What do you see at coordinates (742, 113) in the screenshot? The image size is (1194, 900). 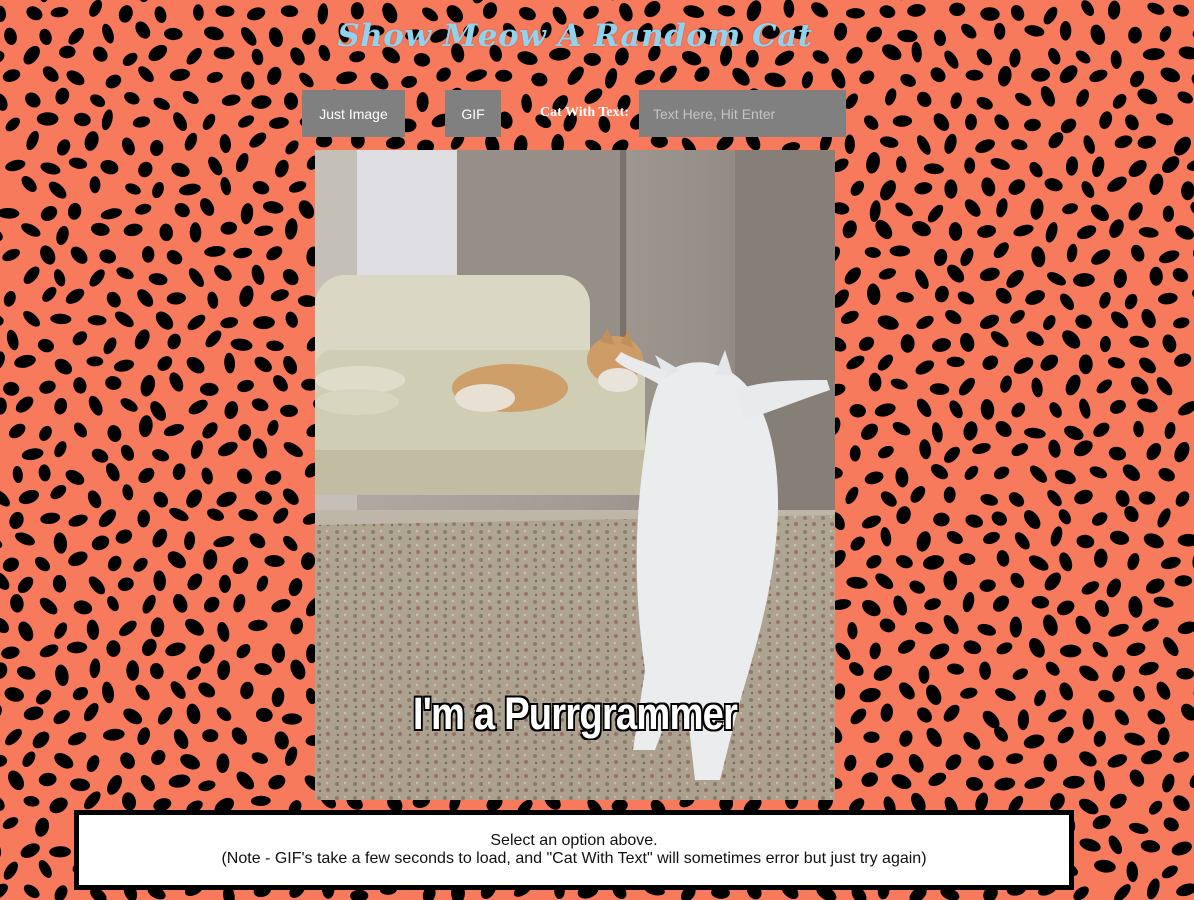 I see `cat-text-input` at bounding box center [742, 113].